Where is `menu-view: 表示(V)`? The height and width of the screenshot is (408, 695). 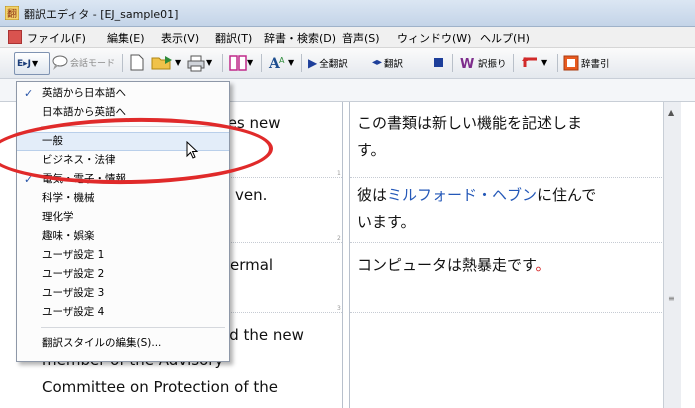
menu-view: 表示(V) is located at coordinates (180, 38).